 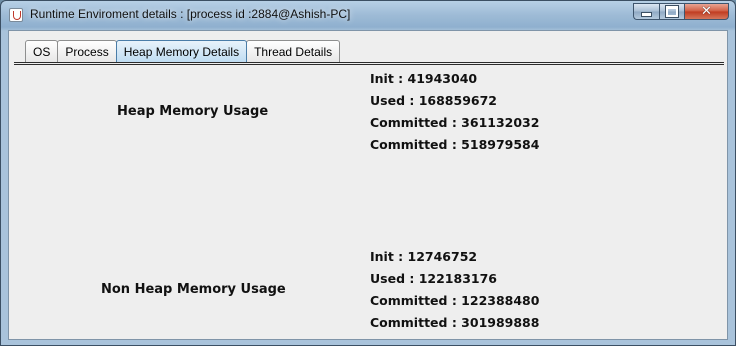 I want to click on non-heap-max-value: Committed : 301989888, so click(x=455, y=322).